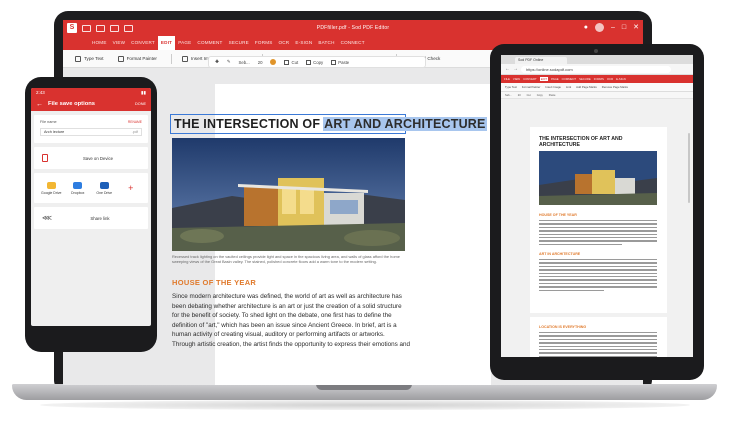  What do you see at coordinates (273, 62) in the screenshot?
I see `highlight-color-swatch` at bounding box center [273, 62].